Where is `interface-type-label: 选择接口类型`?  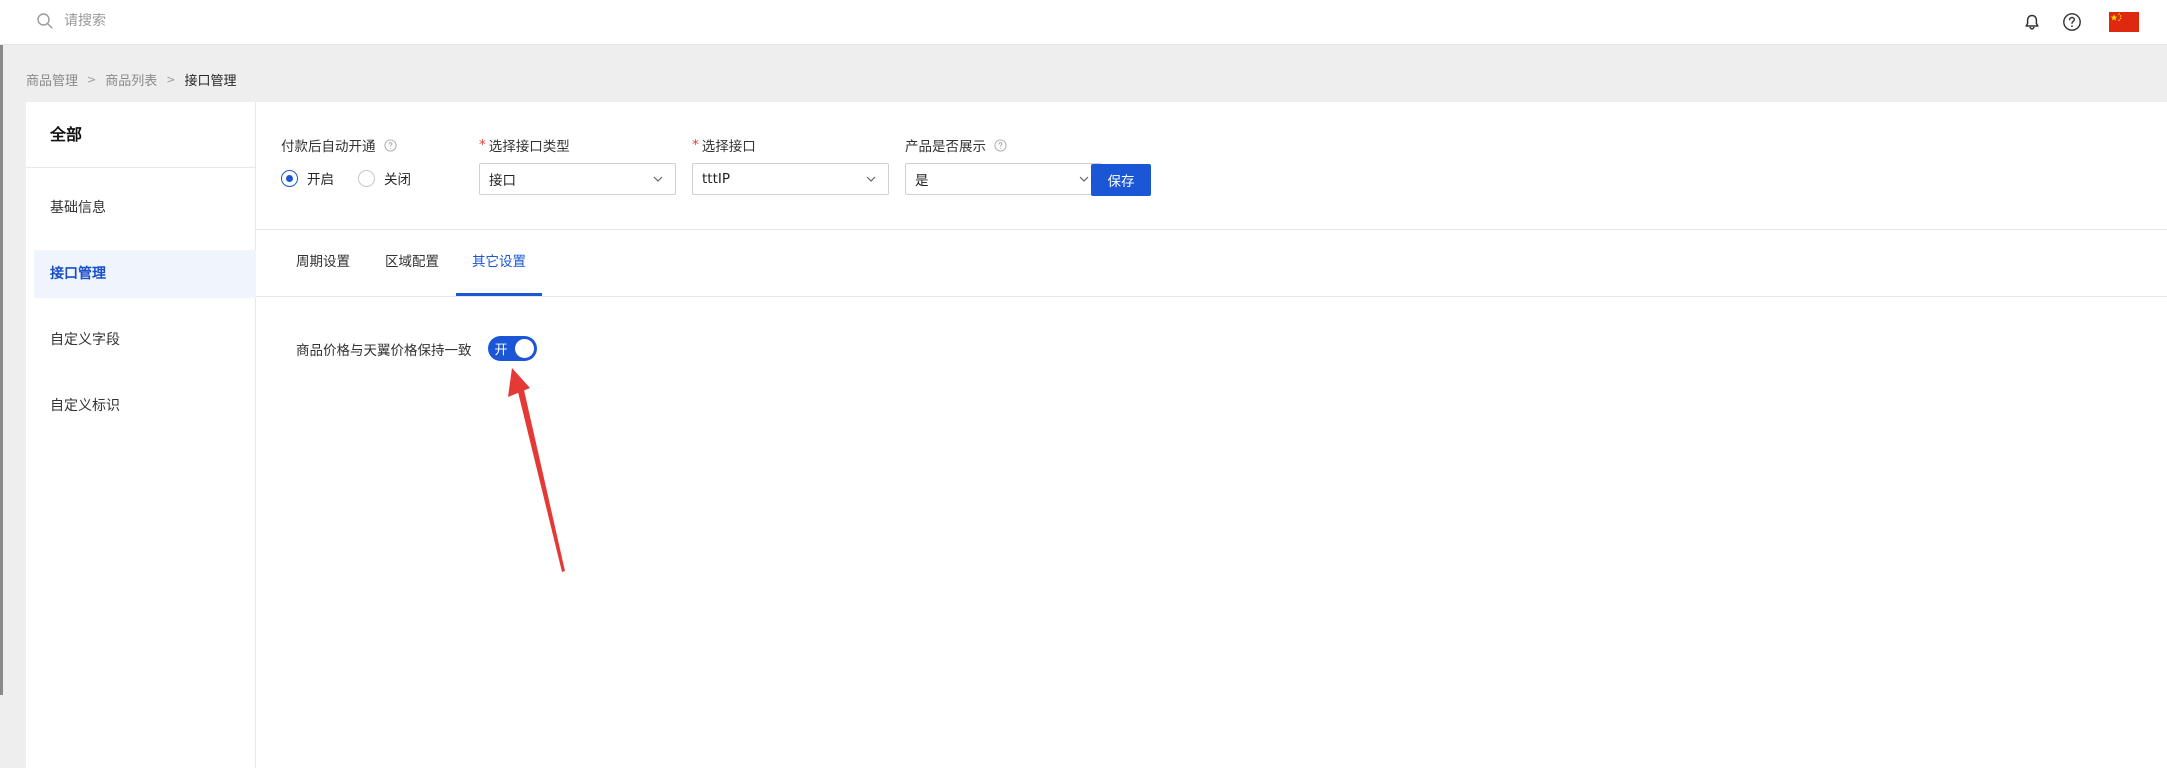 interface-type-label: 选择接口类型 is located at coordinates (529, 147).